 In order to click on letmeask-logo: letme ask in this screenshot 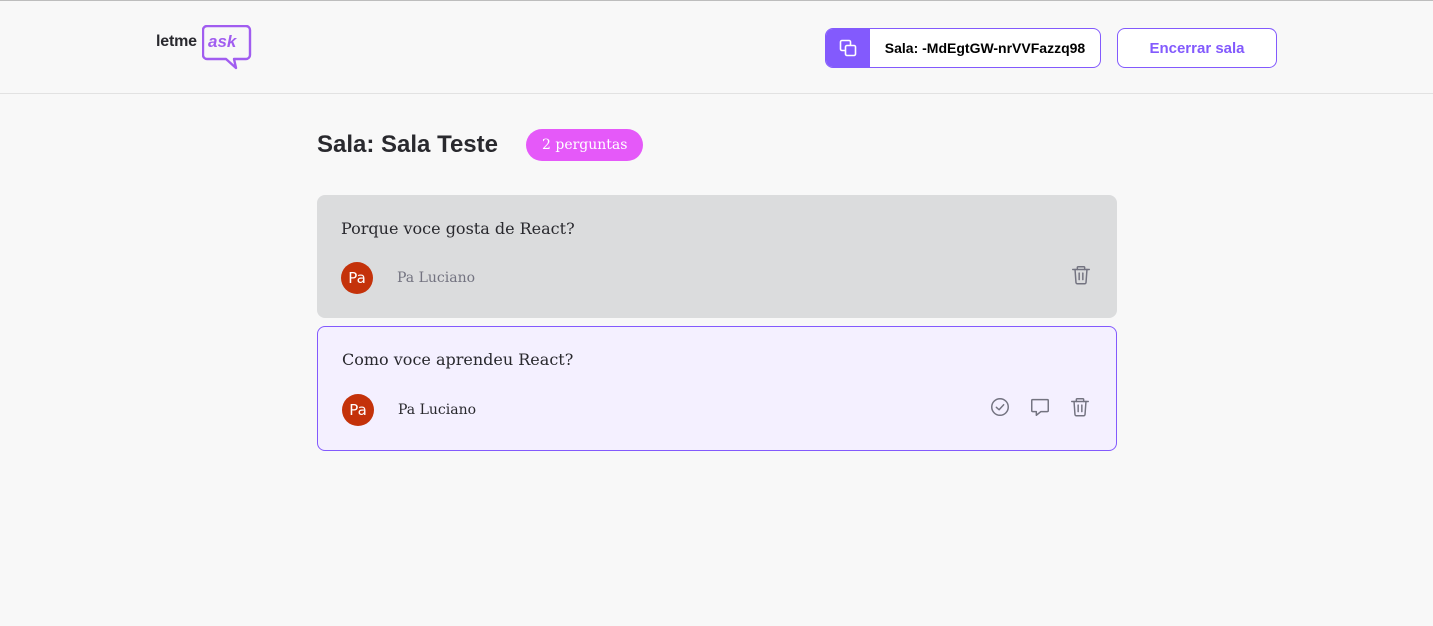, I will do `click(204, 49)`.